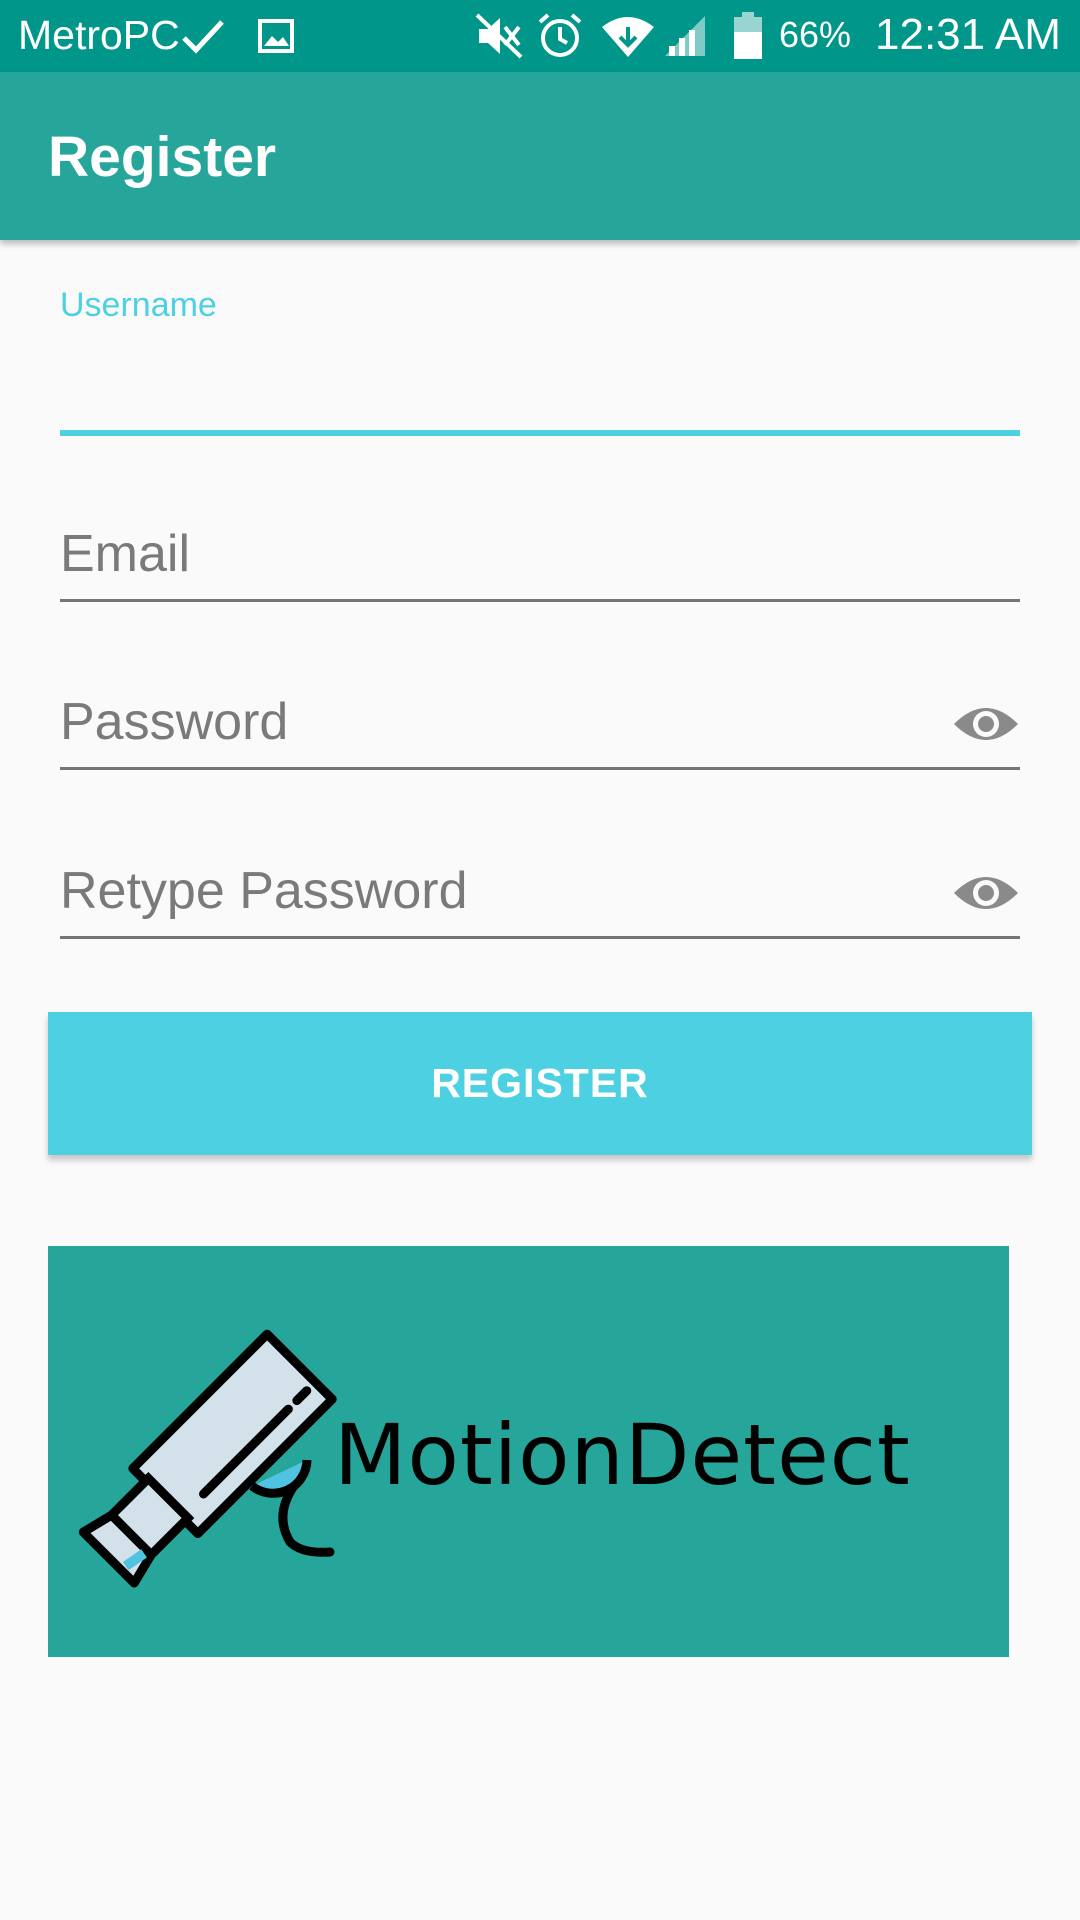 This screenshot has height=1920, width=1080. I want to click on check-icon, so click(203, 36).